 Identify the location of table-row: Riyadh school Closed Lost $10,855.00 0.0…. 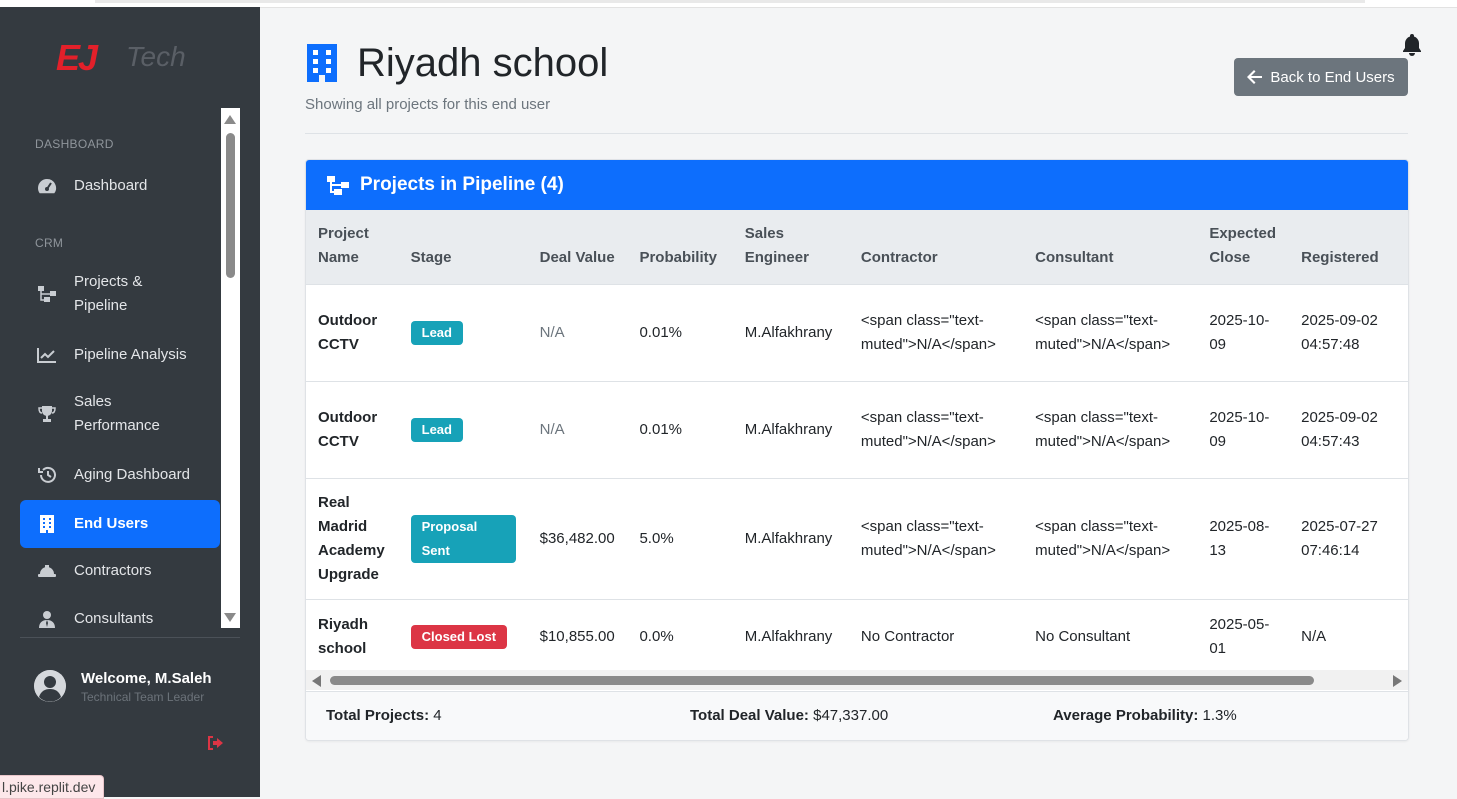
(857, 636).